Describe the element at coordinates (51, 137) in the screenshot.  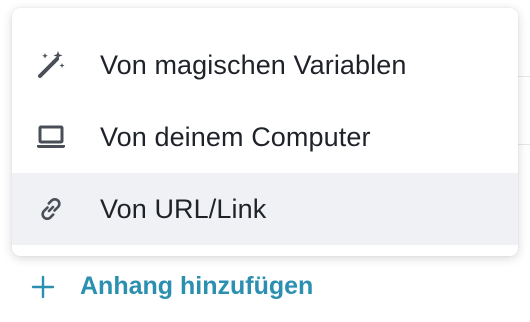
I see `laptop-icon` at that location.